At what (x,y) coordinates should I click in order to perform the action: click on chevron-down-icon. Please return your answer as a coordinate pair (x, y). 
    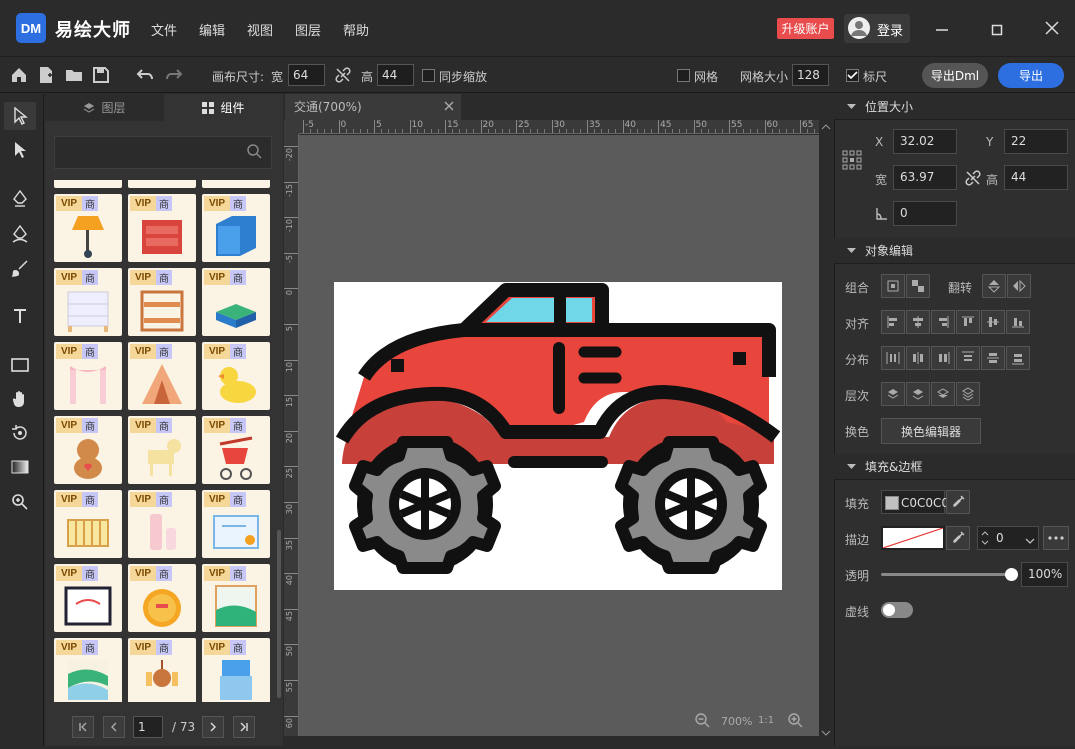
    Looking at the image, I should click on (1030, 541).